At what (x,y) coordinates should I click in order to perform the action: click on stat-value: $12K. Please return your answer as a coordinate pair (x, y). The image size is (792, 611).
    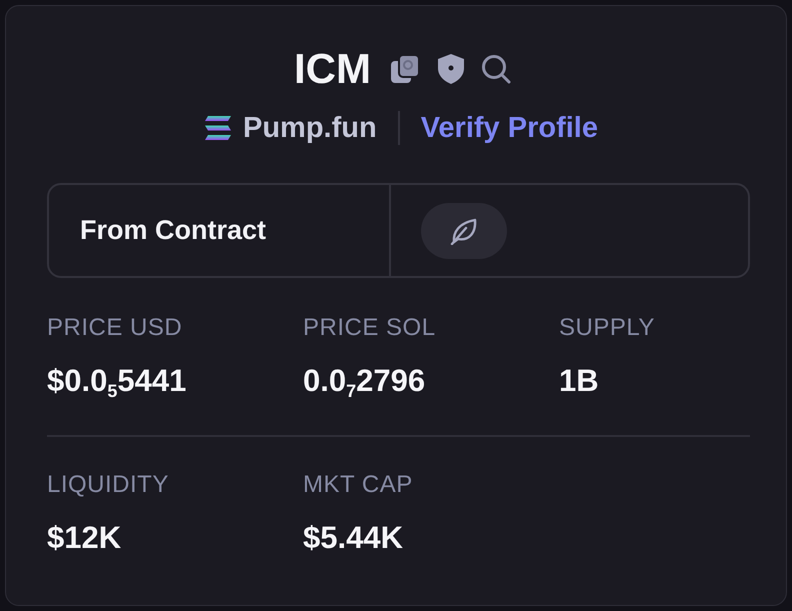
    Looking at the image, I should click on (84, 538).